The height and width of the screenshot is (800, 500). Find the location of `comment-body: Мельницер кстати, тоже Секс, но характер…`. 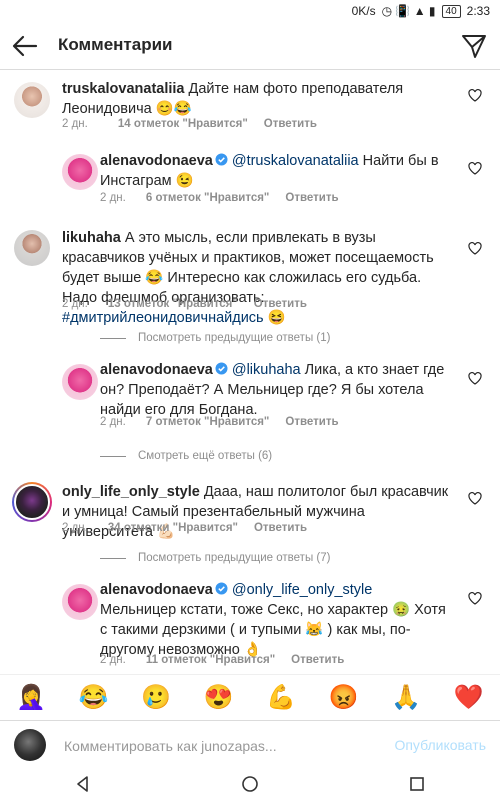

comment-body: Мельницер кстати, тоже Секс, но характер… is located at coordinates (273, 630).